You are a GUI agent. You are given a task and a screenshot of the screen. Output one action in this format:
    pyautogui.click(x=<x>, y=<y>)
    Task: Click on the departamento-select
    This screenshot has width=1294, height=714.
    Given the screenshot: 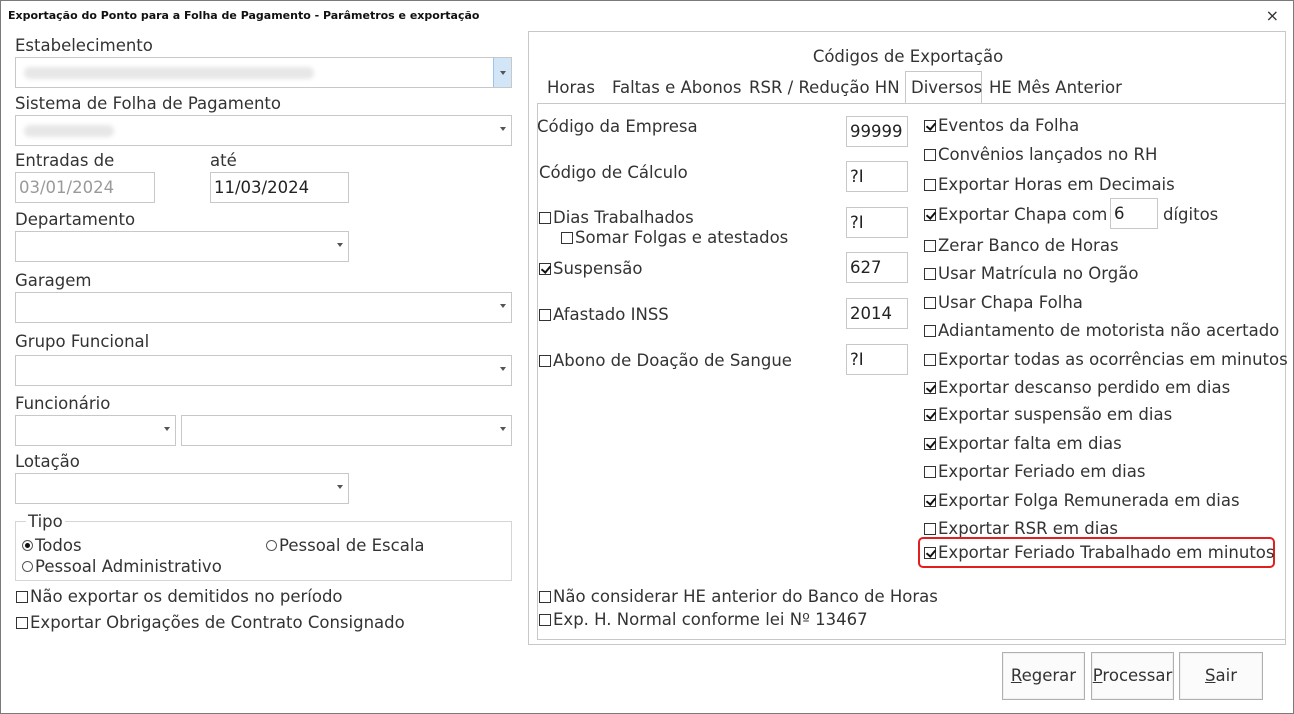 What is the action you would take?
    pyautogui.click(x=182, y=246)
    